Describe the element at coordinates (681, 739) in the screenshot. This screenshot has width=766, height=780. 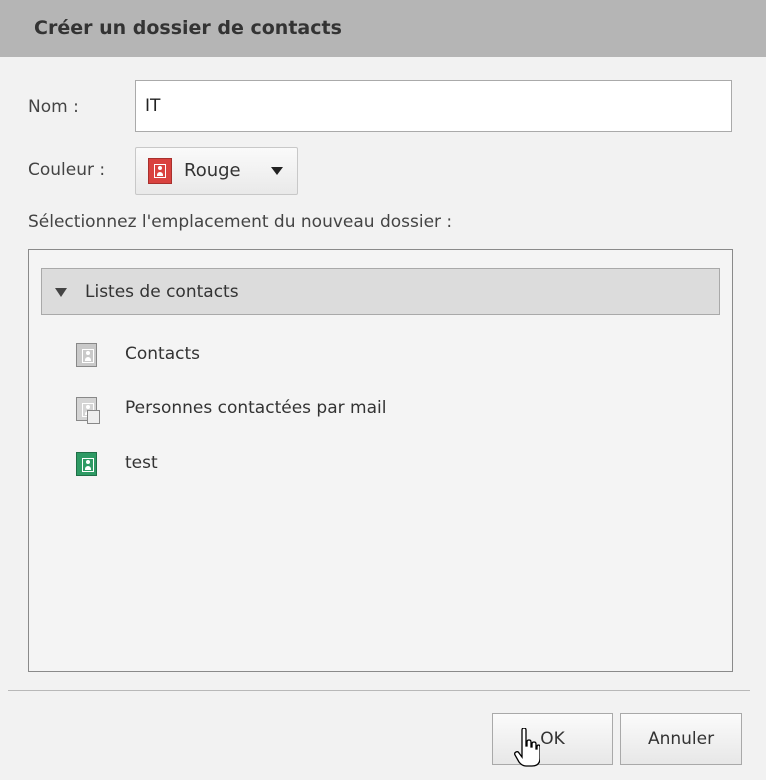
I see `cancel-button: Annuler` at that location.